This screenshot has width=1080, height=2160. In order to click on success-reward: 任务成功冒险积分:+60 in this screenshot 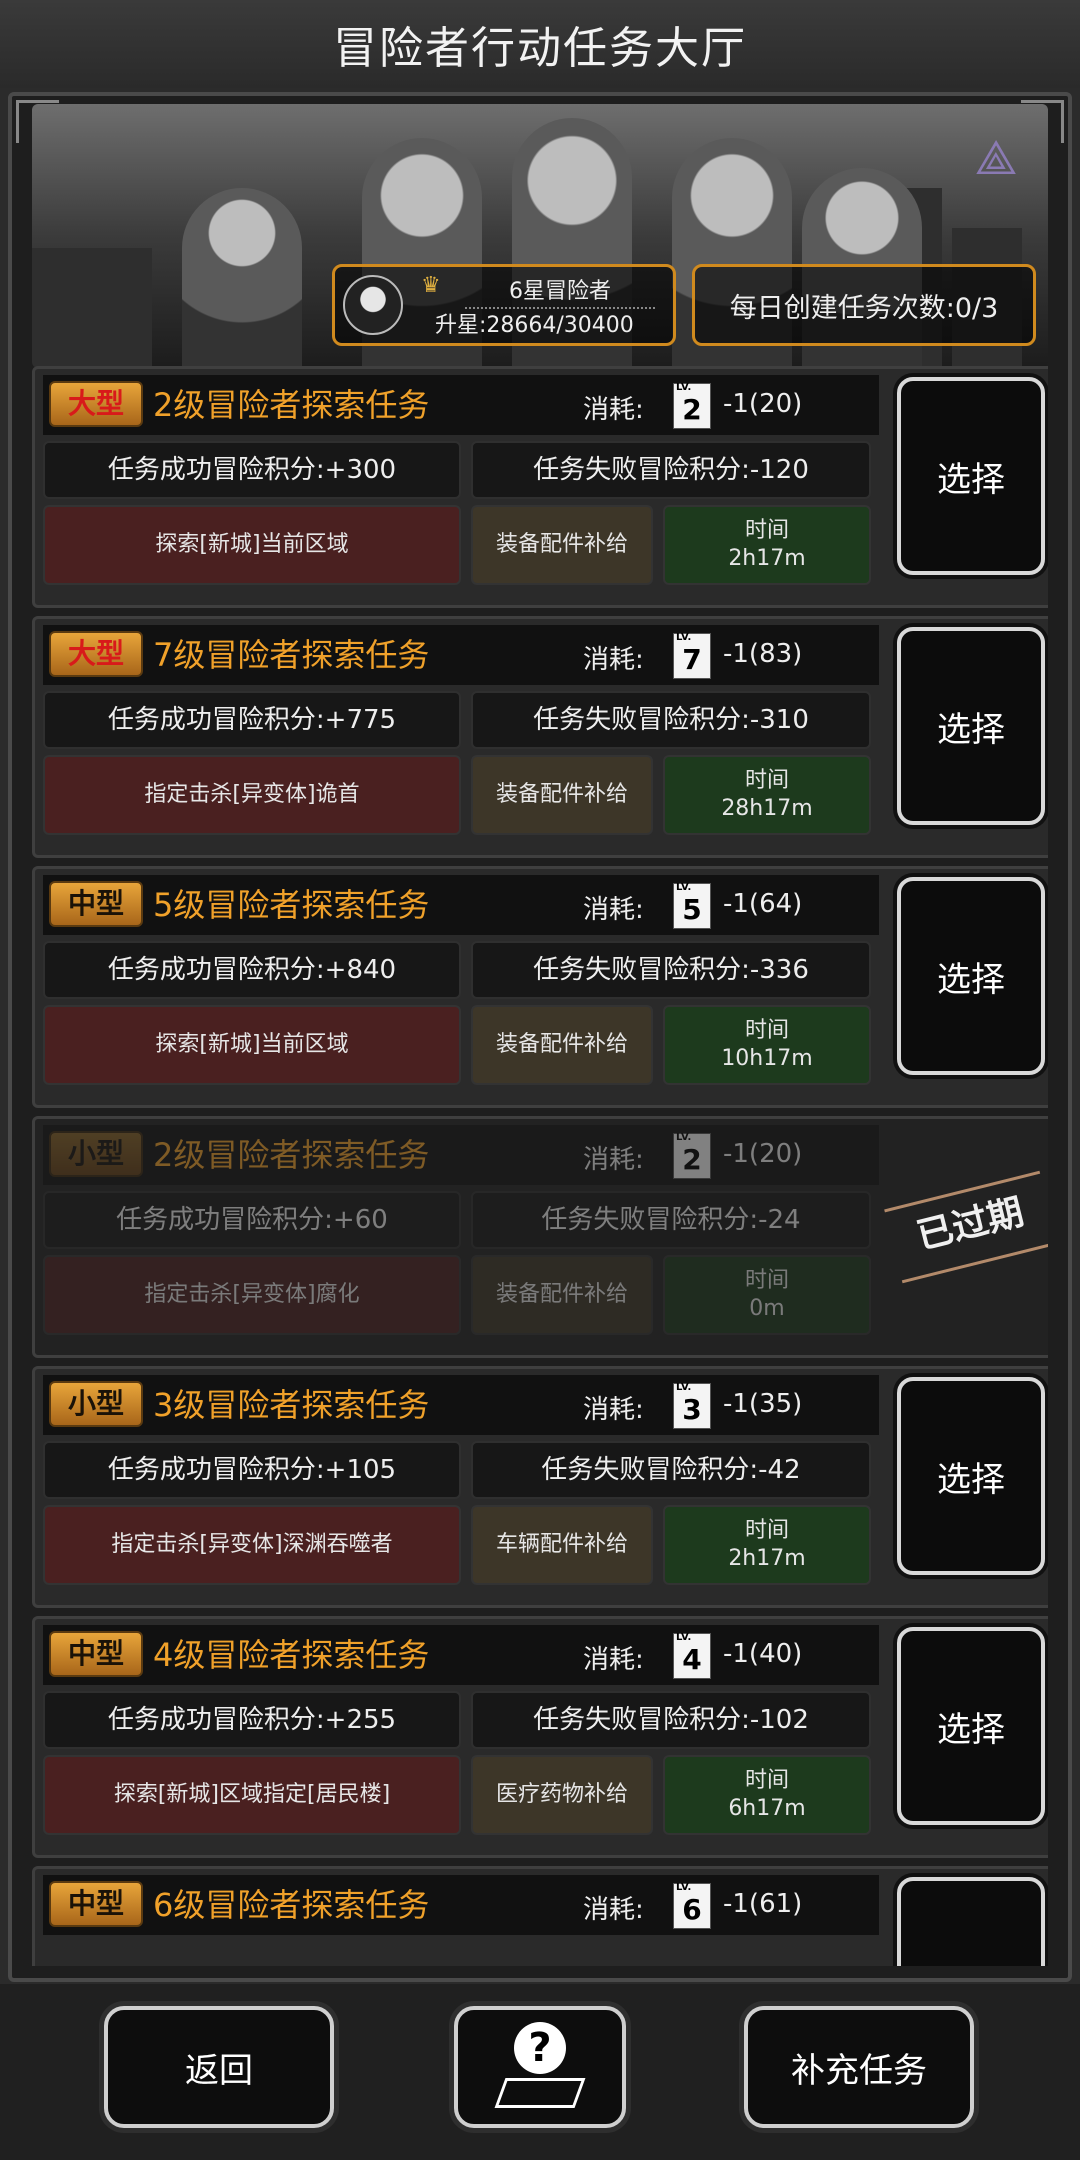, I will do `click(252, 1220)`.